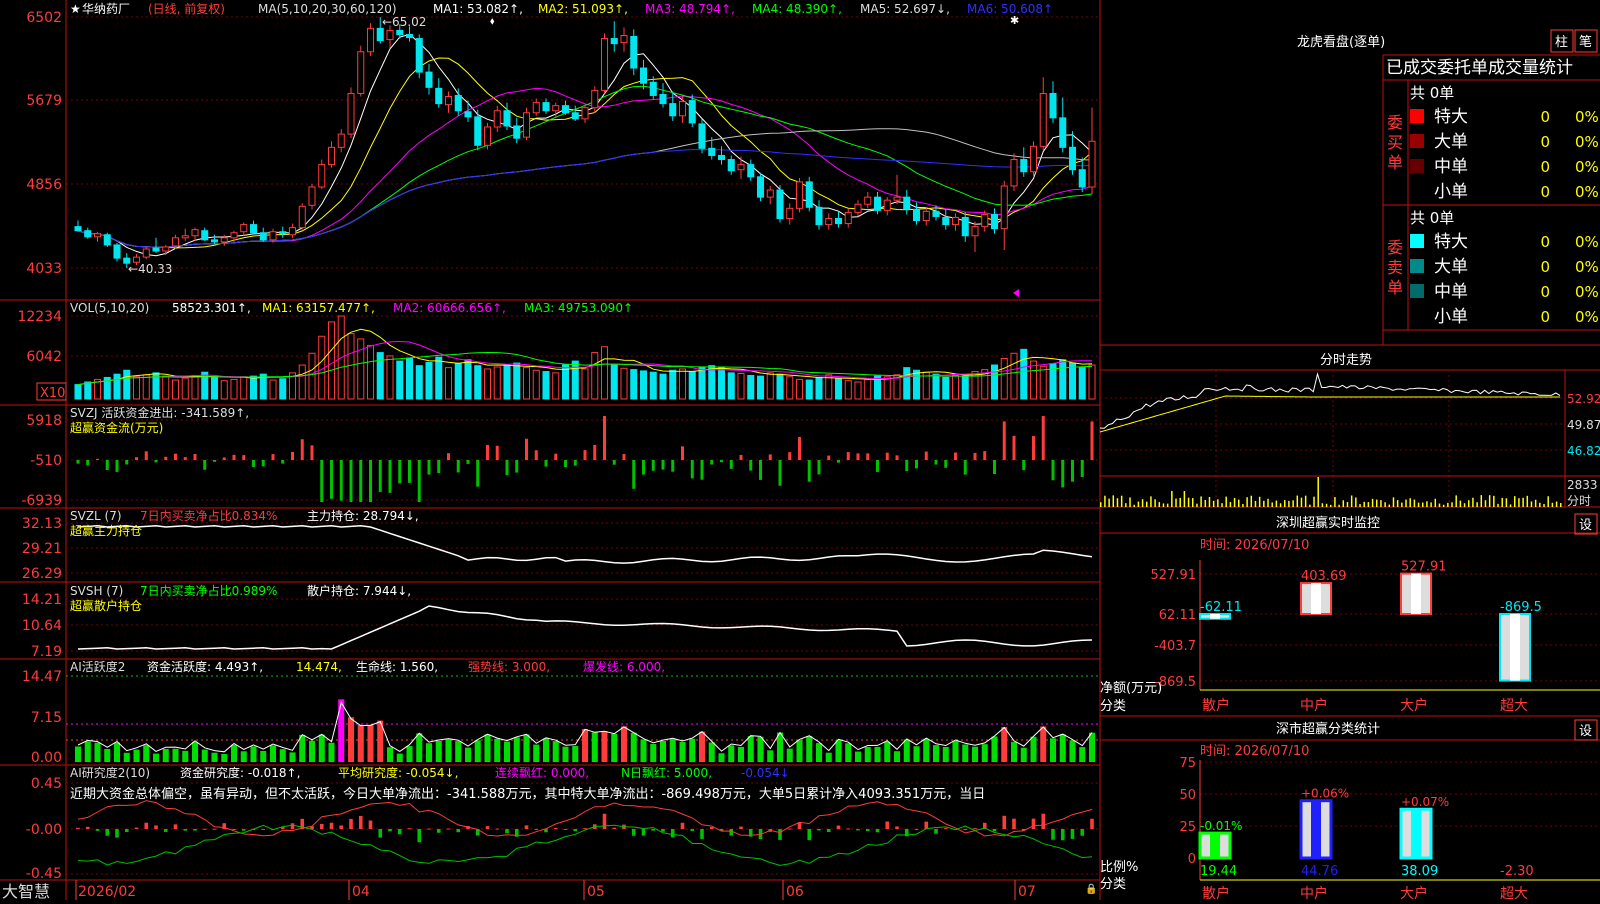 The width and height of the screenshot is (1600, 904). I want to click on sz-monitor-category: 大户, so click(1414, 705).